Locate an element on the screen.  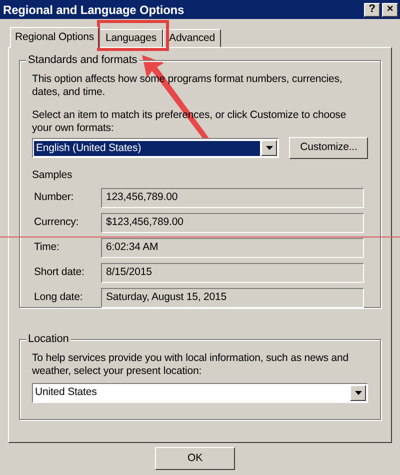
close-button: × is located at coordinates (390, 9).